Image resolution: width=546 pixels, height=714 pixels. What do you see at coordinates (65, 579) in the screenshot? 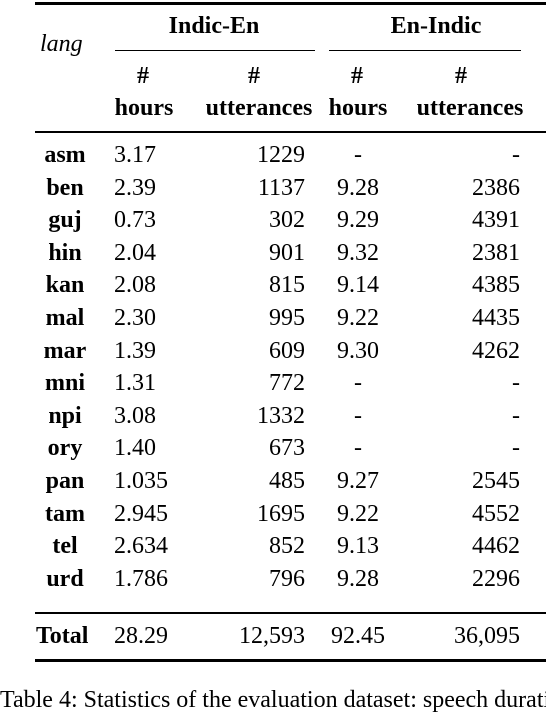
I see `cell-lang: urd` at bounding box center [65, 579].